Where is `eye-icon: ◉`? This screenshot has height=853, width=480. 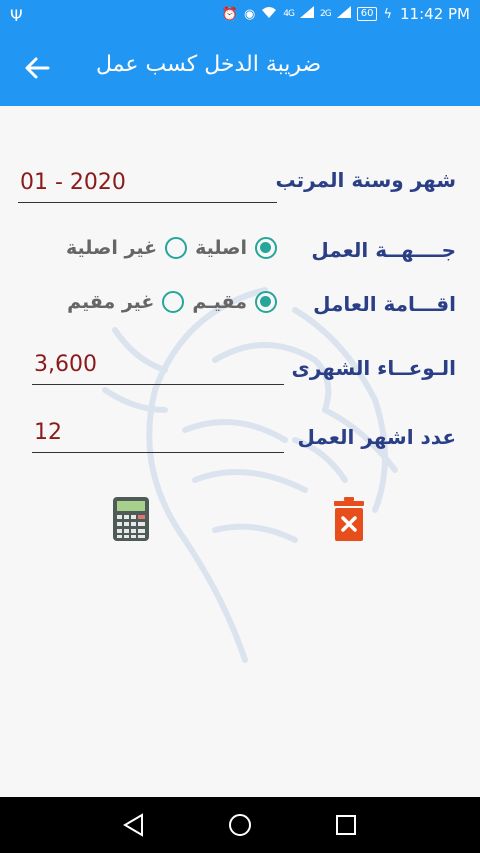
eye-icon: ◉ is located at coordinates (249, 14).